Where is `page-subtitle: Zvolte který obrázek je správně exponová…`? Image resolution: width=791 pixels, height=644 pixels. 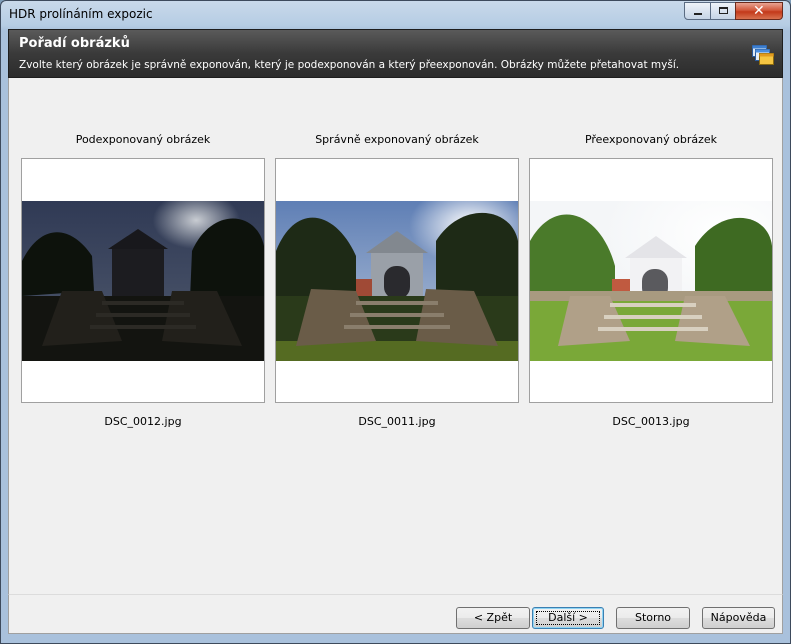
page-subtitle: Zvolte který obrázek je správně exponová… is located at coordinates (349, 65).